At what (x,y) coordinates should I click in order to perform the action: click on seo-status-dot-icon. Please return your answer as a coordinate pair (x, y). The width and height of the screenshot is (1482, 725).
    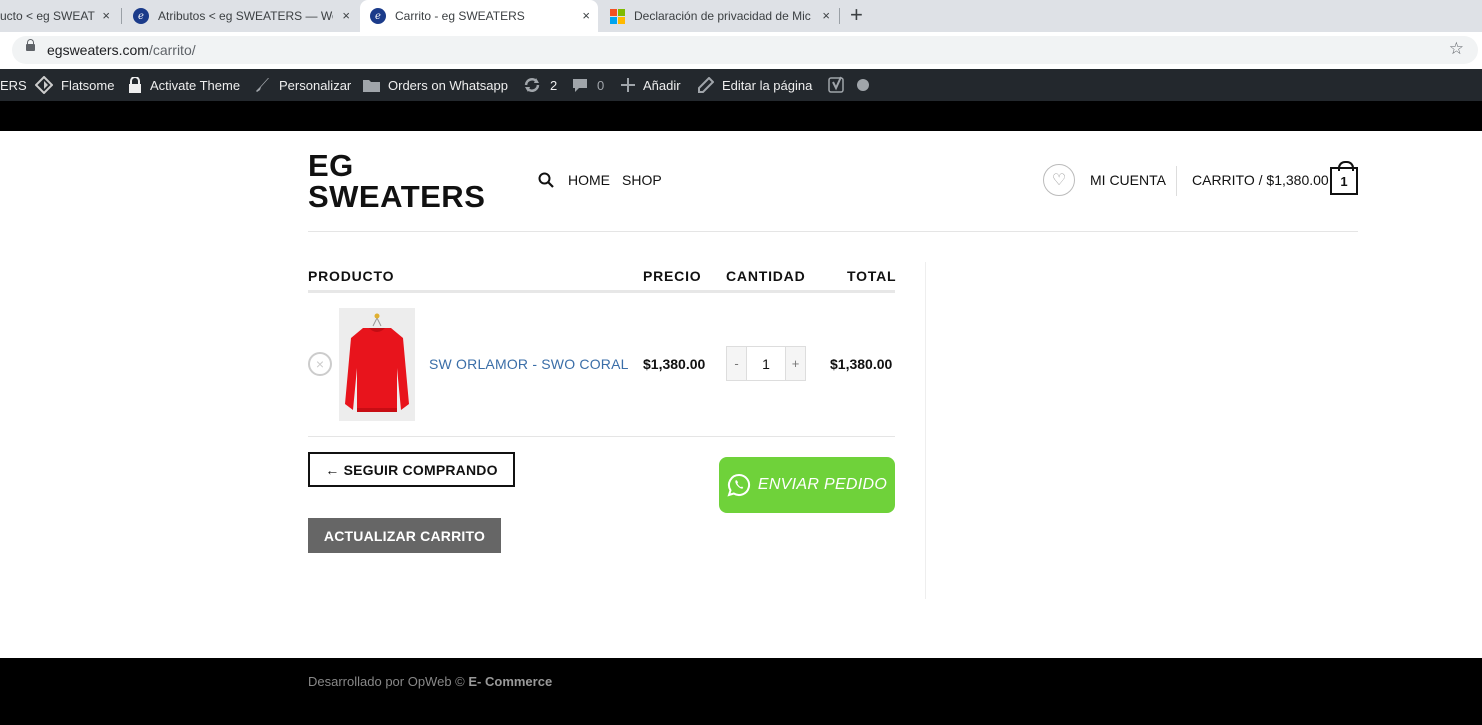
    Looking at the image, I should click on (863, 85).